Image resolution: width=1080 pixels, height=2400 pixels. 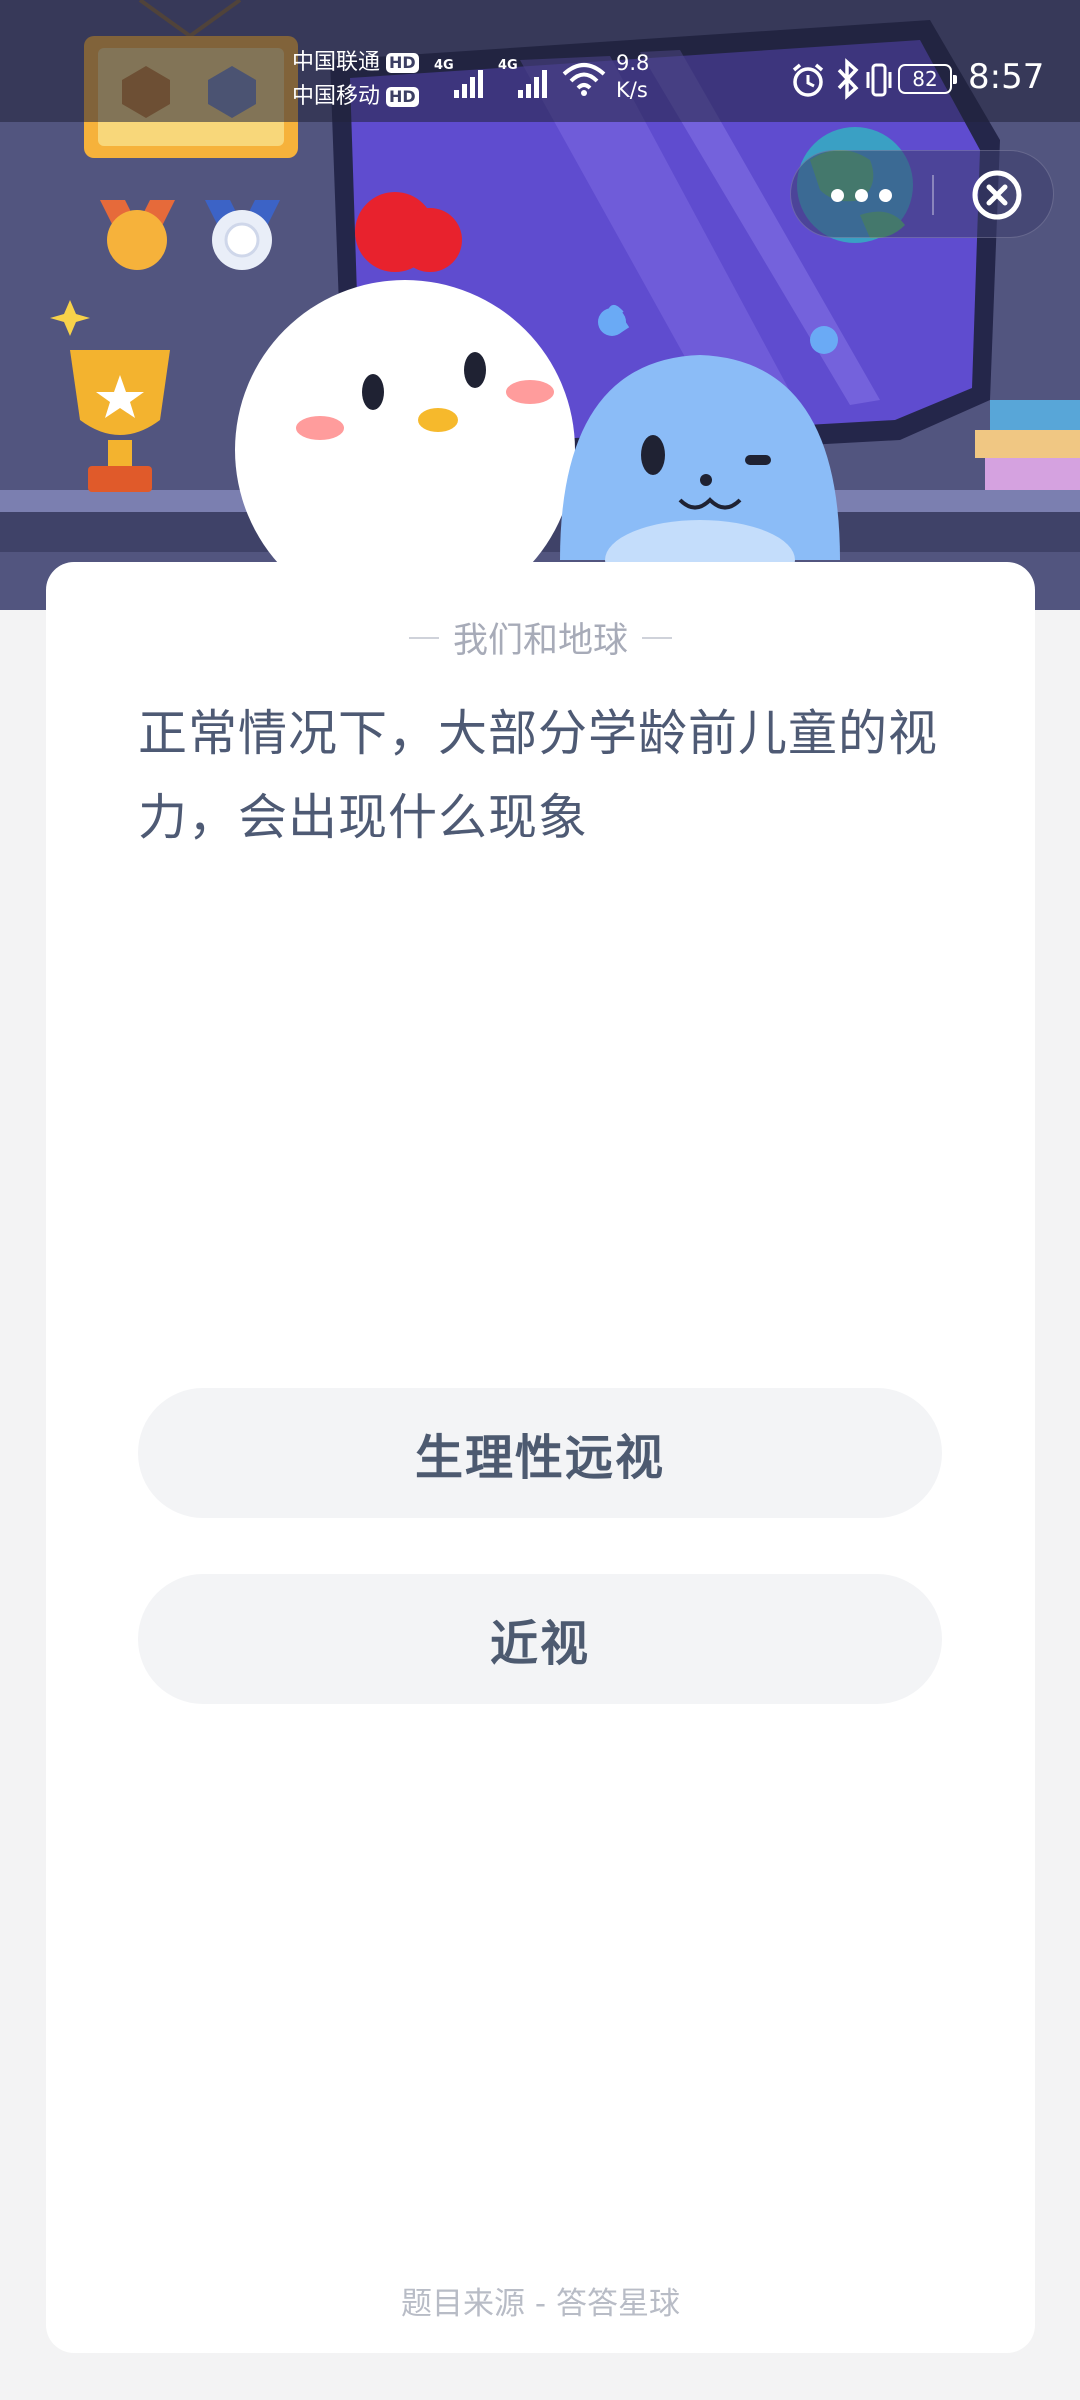 I want to click on books-icon, so click(x=1027, y=445).